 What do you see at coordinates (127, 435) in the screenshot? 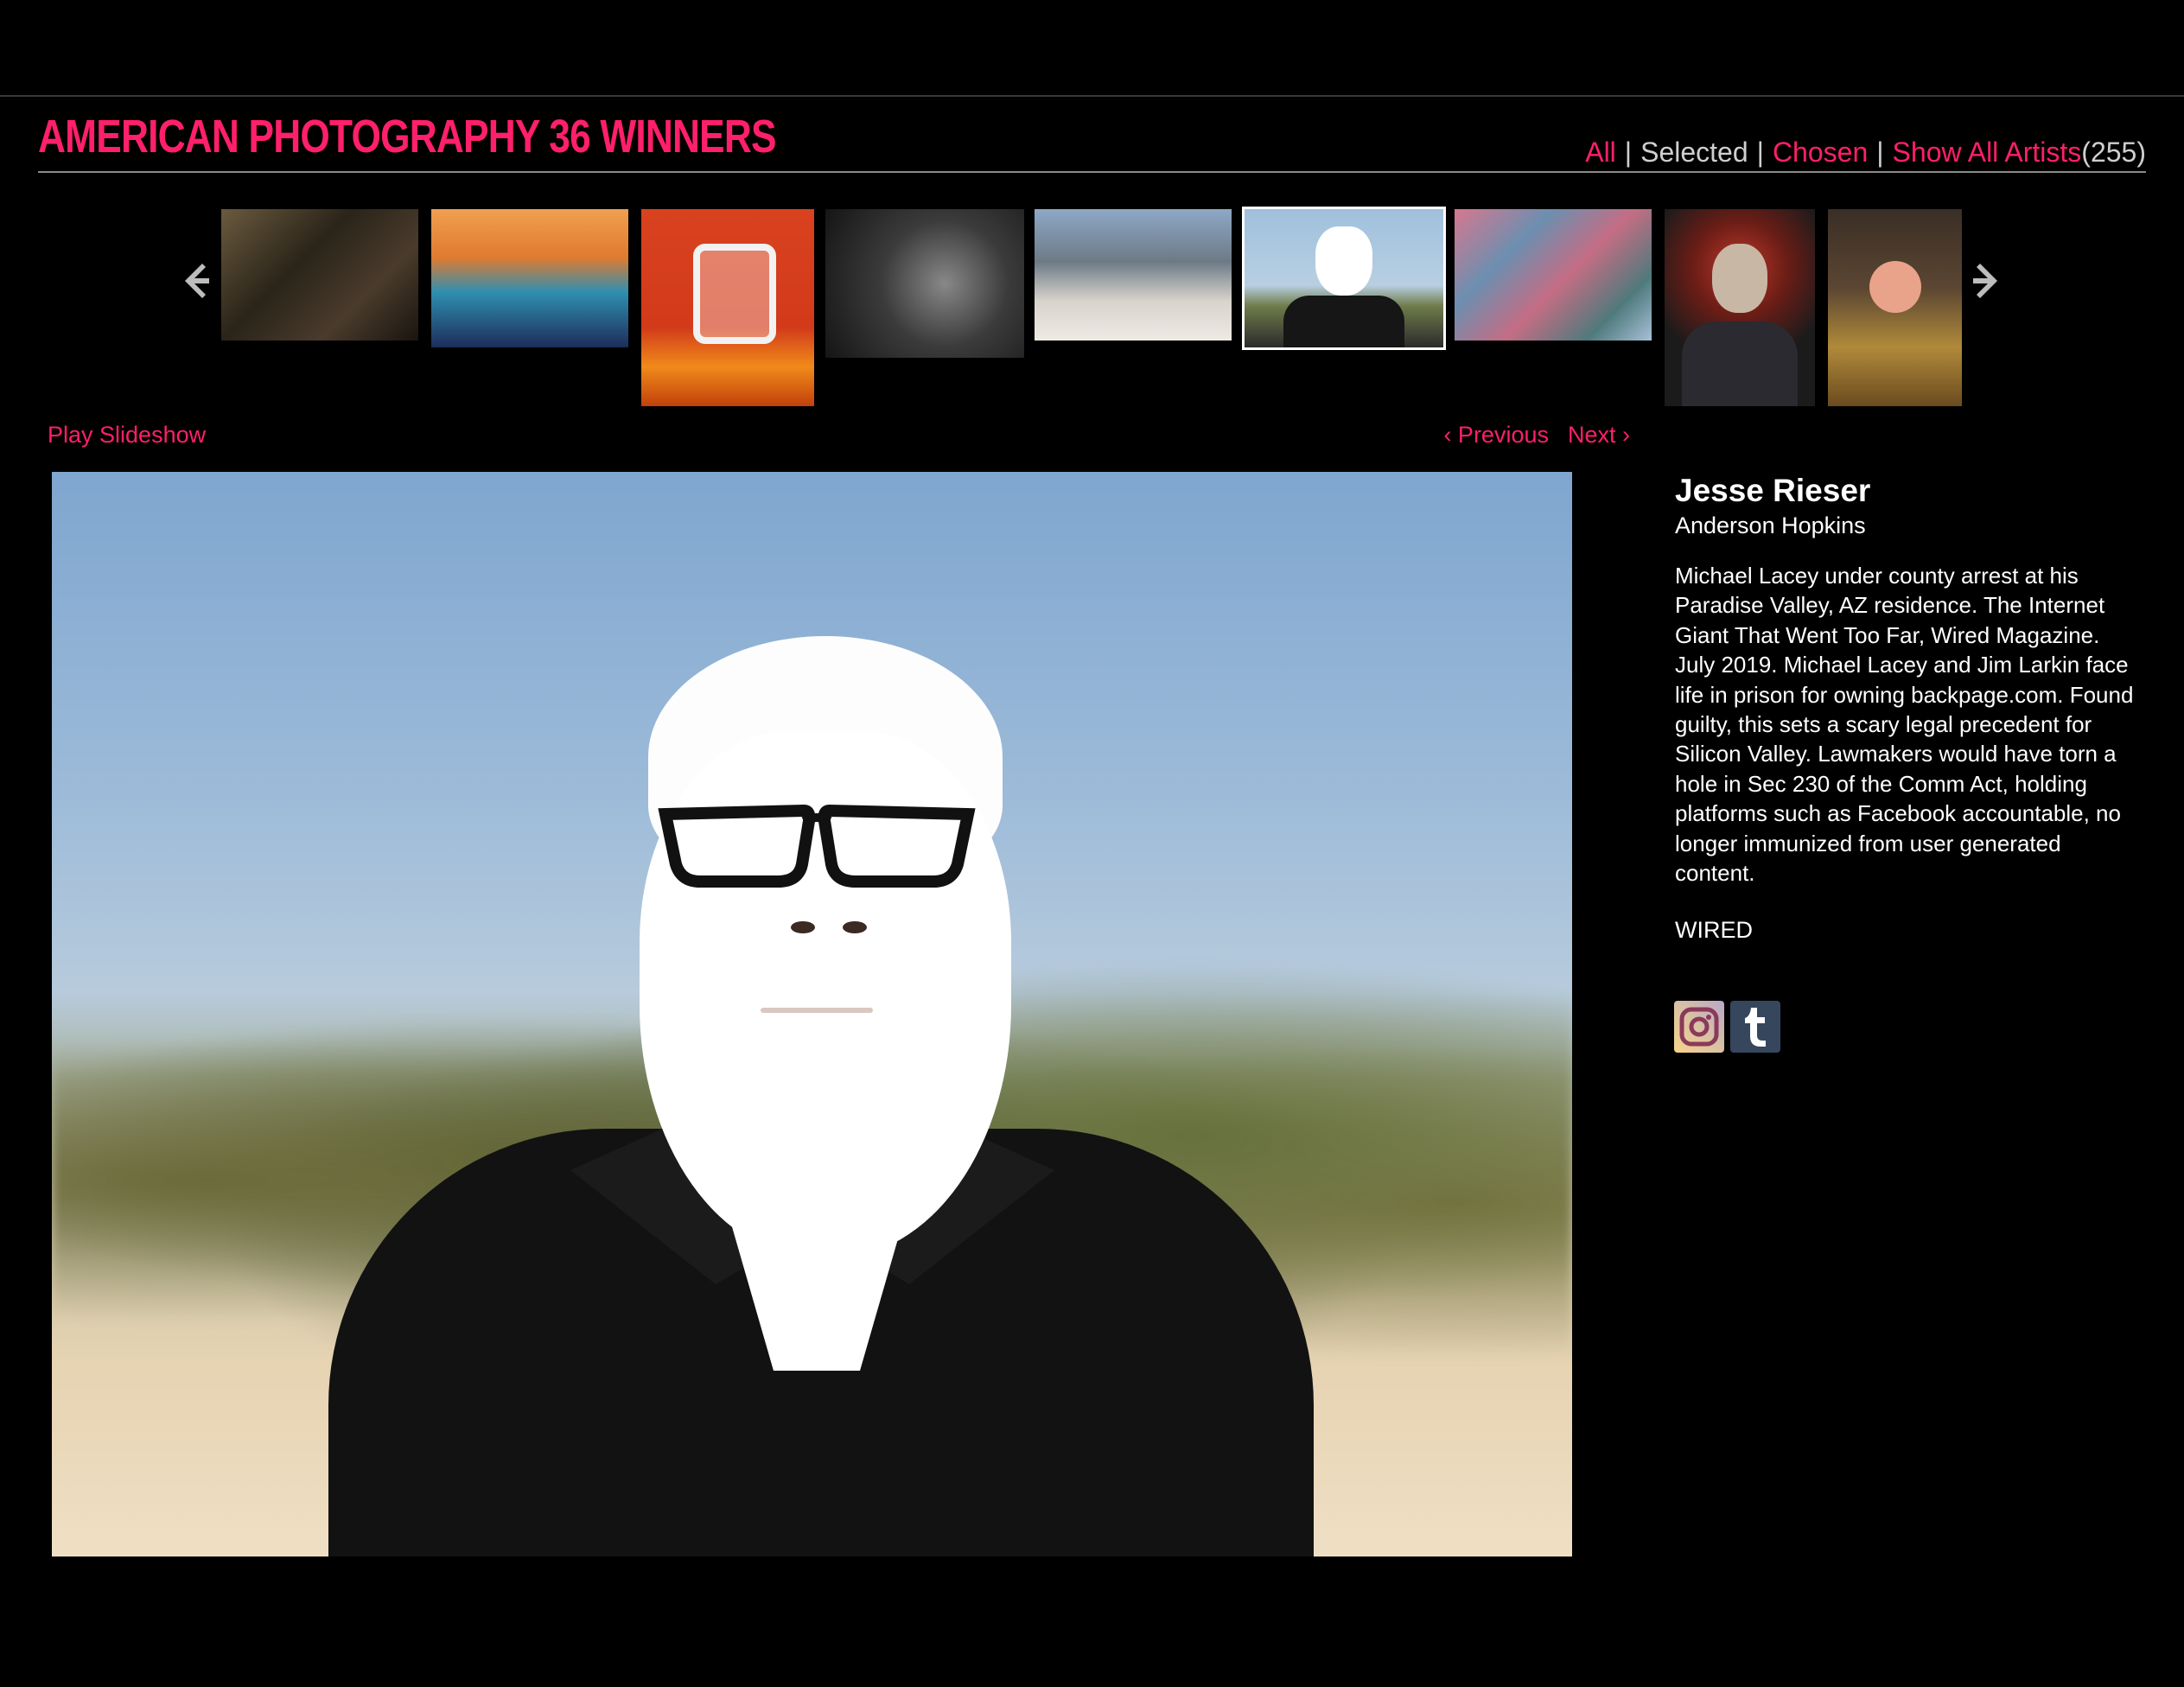
I see `play-slideshow-link: Play Slideshow` at bounding box center [127, 435].